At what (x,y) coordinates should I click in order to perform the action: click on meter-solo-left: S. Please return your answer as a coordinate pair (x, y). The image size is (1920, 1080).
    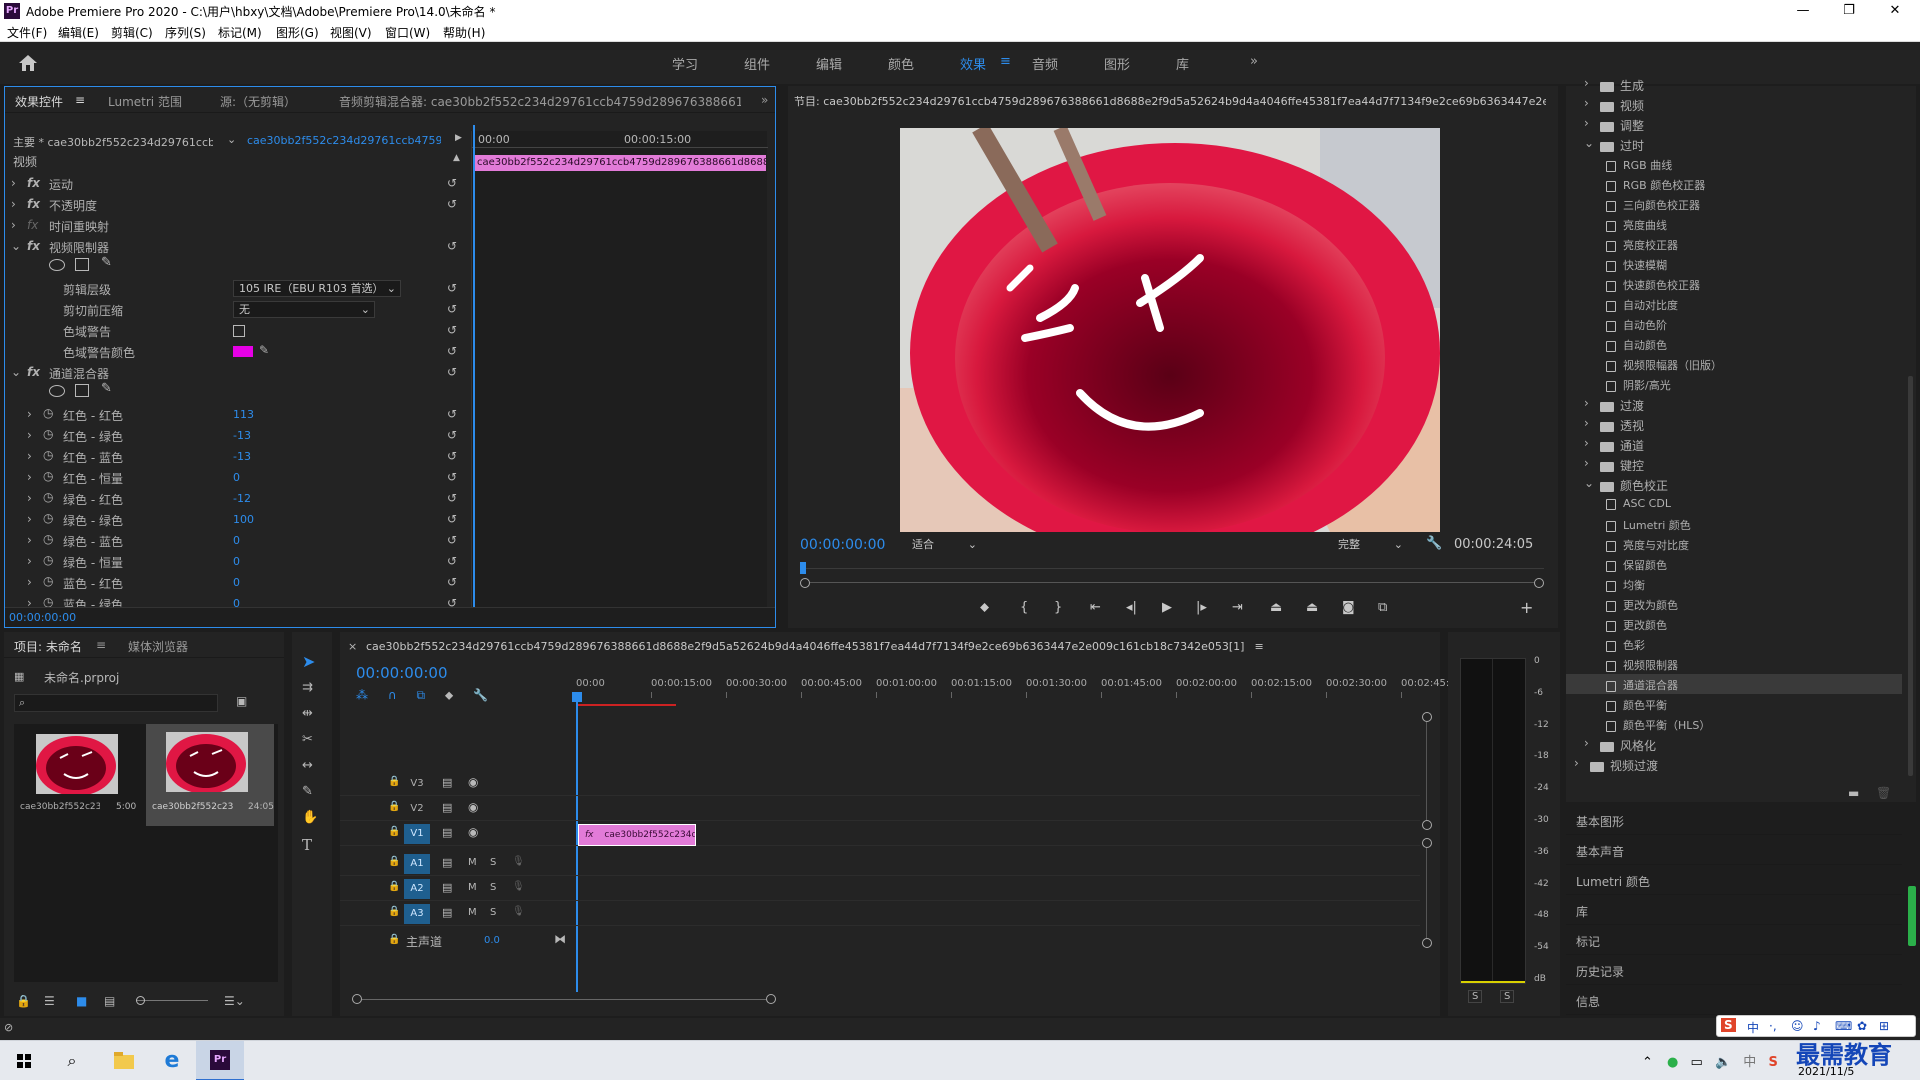
    Looking at the image, I should click on (1475, 996).